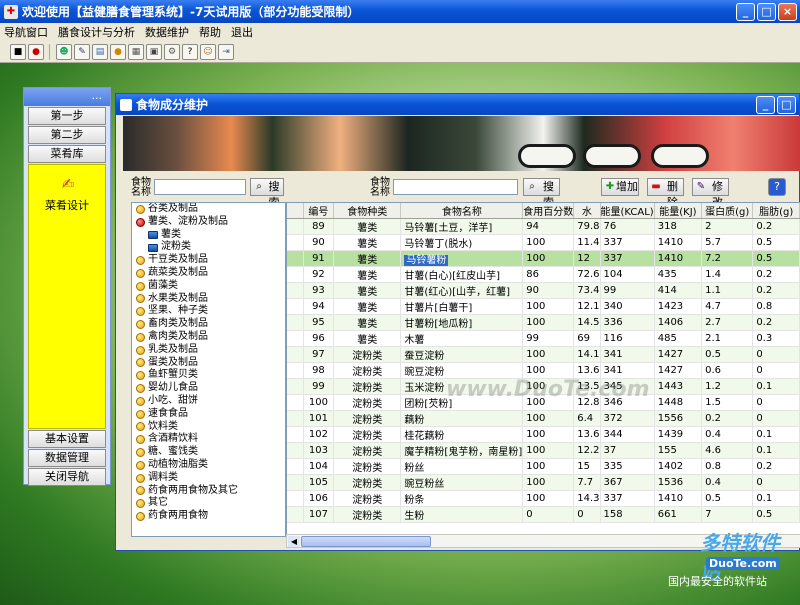 This screenshot has height=605, width=800. Describe the element at coordinates (462, 482) in the screenshot. I see `table-cell: 豌豆粉丝` at that location.